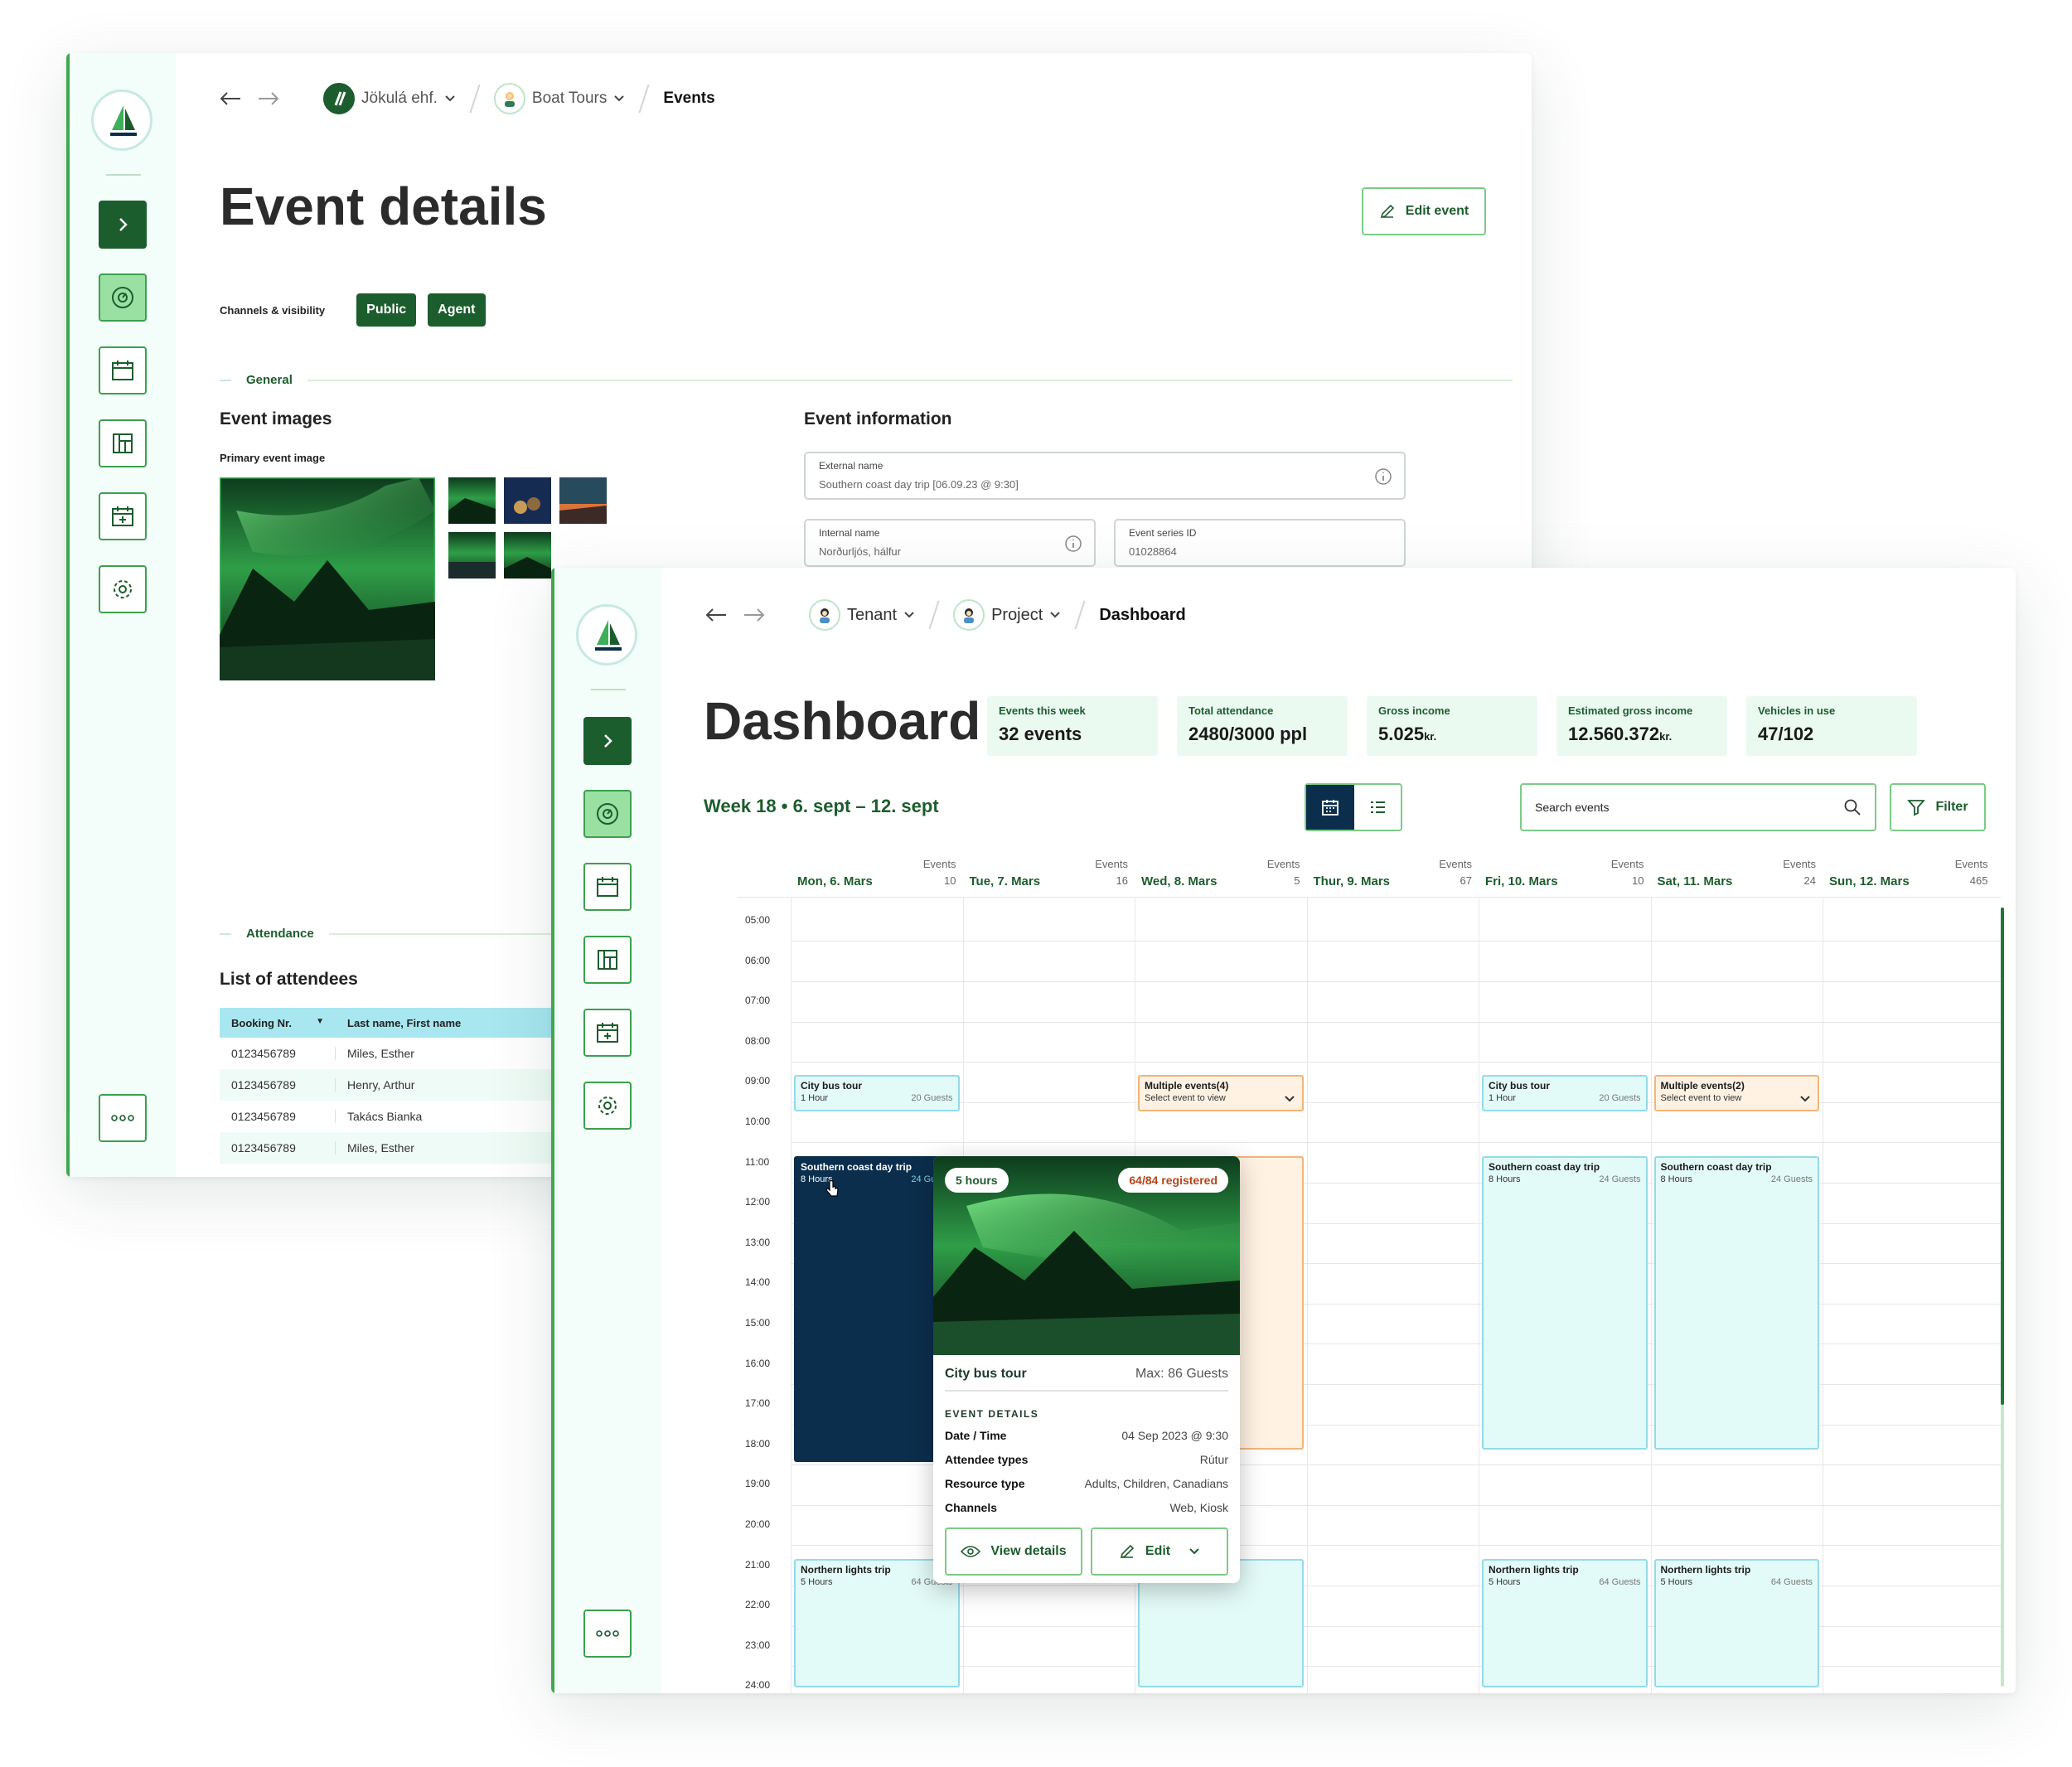  Describe the element at coordinates (832, 1188) in the screenshot. I see `hand-cursor-icon` at that location.